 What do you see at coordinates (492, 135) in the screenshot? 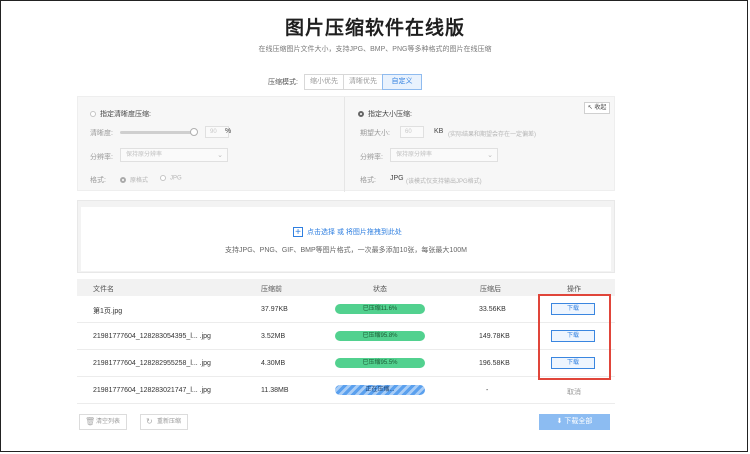
I see `target-size-hint: (实际结果和期望会存在一定偏差)` at bounding box center [492, 135].